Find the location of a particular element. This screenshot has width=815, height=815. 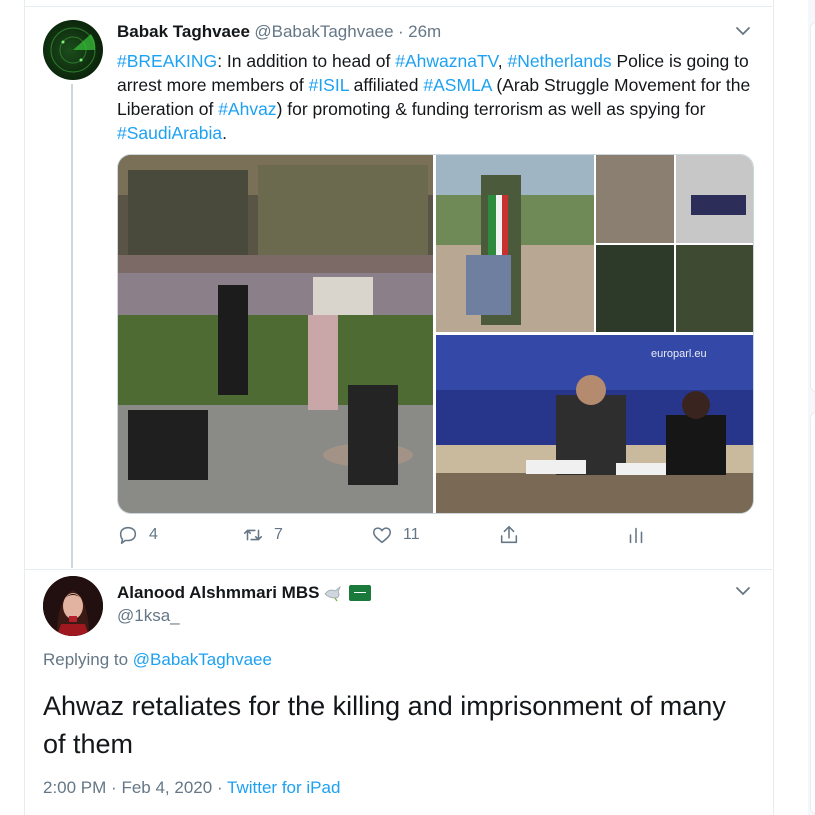

tweet-time: 2:00 PM is located at coordinates (74, 787).